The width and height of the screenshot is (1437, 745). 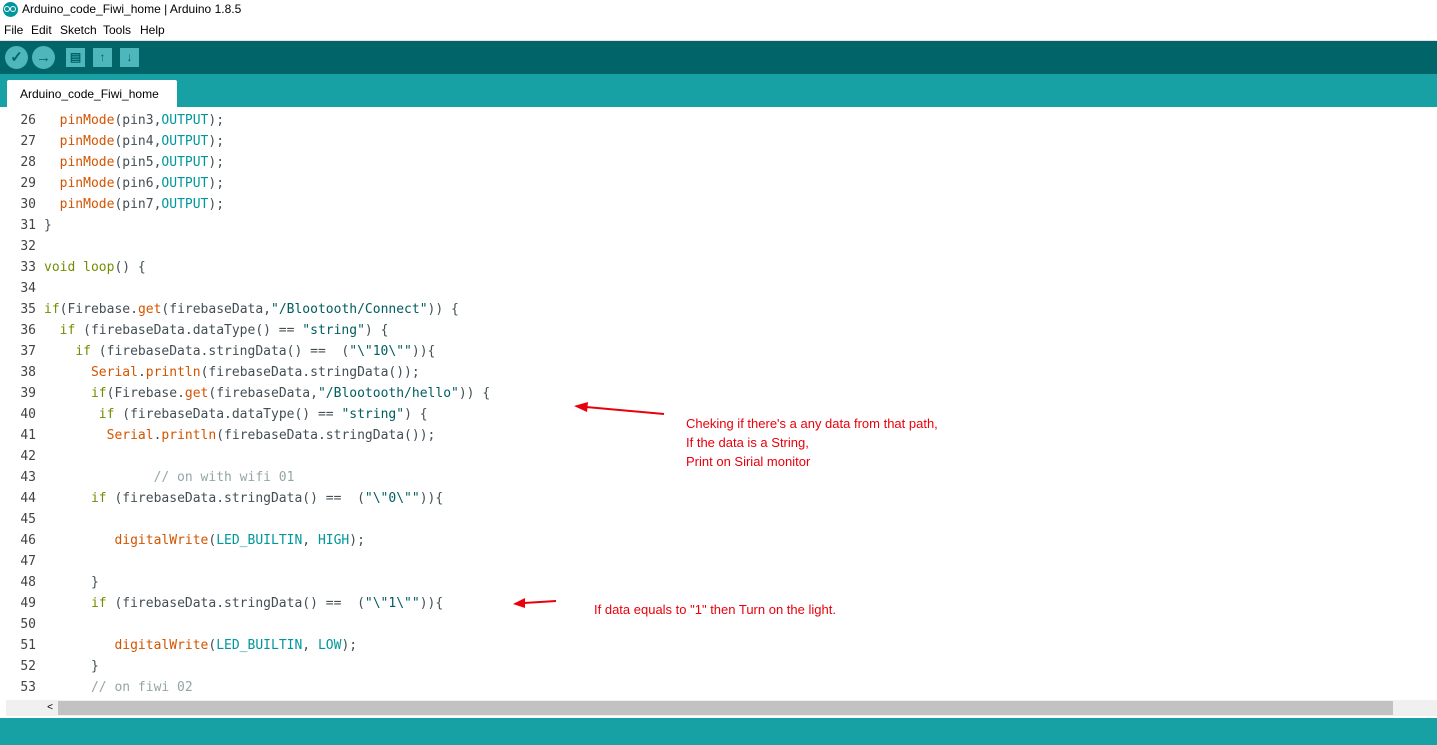 What do you see at coordinates (310, 540) in the screenshot?
I see `code-token: ,` at bounding box center [310, 540].